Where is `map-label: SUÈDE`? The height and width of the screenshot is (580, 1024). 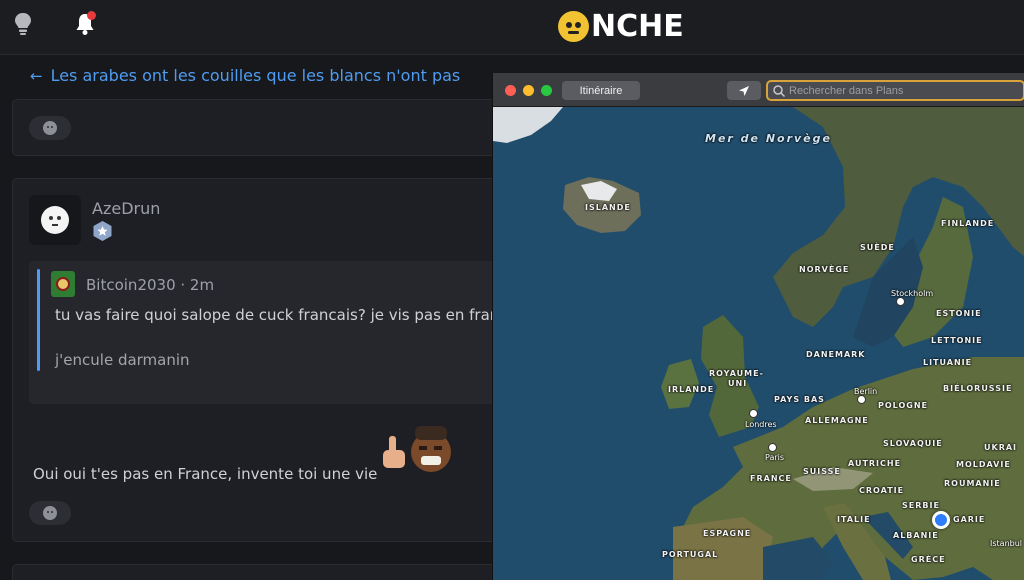
map-label: SUÈDE is located at coordinates (877, 247).